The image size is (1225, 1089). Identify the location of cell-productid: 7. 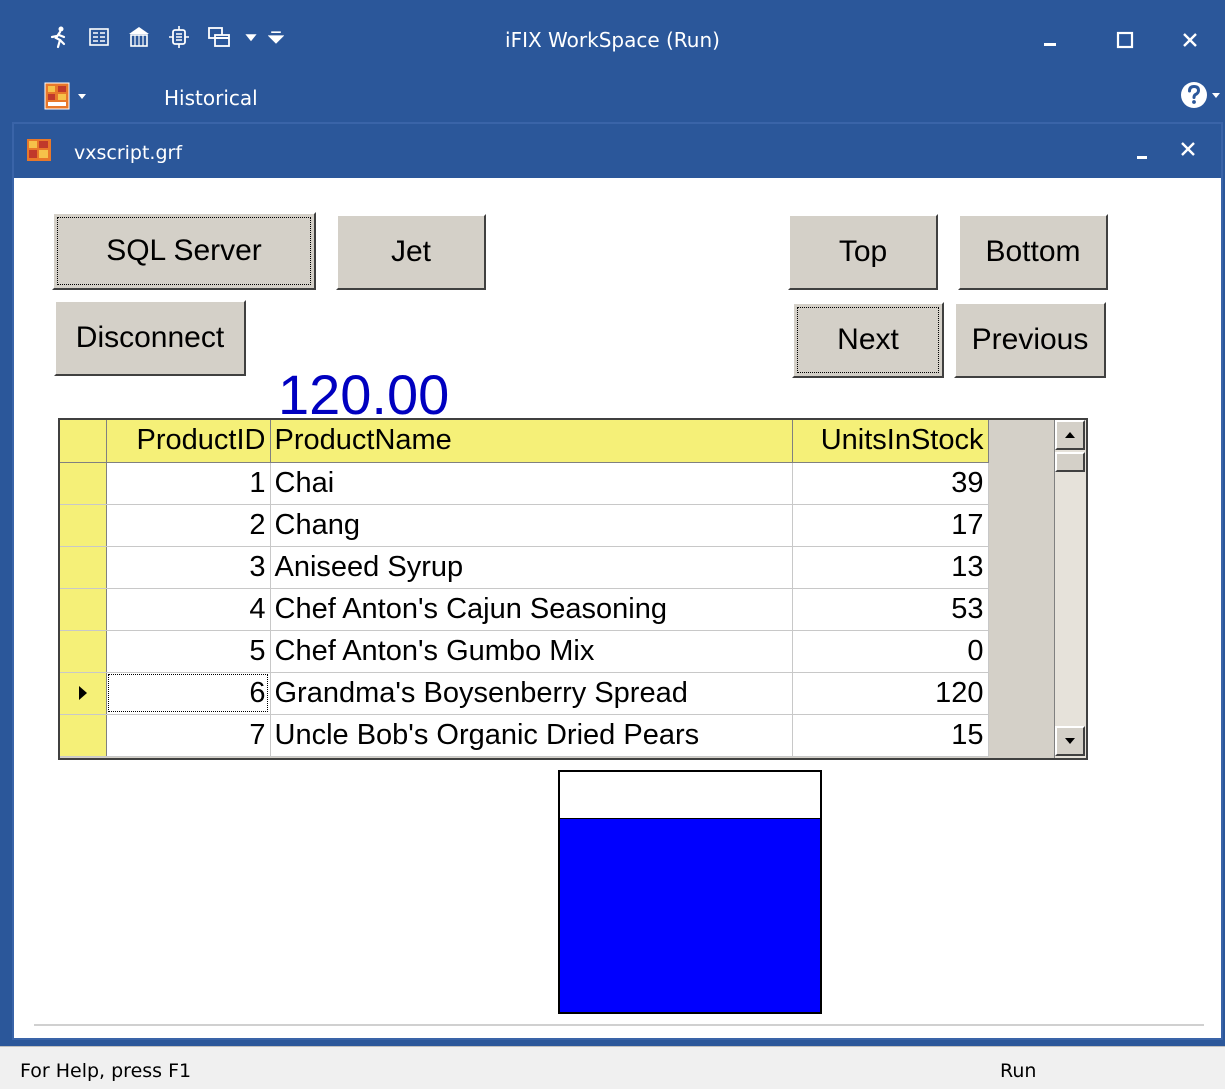
(188, 735).